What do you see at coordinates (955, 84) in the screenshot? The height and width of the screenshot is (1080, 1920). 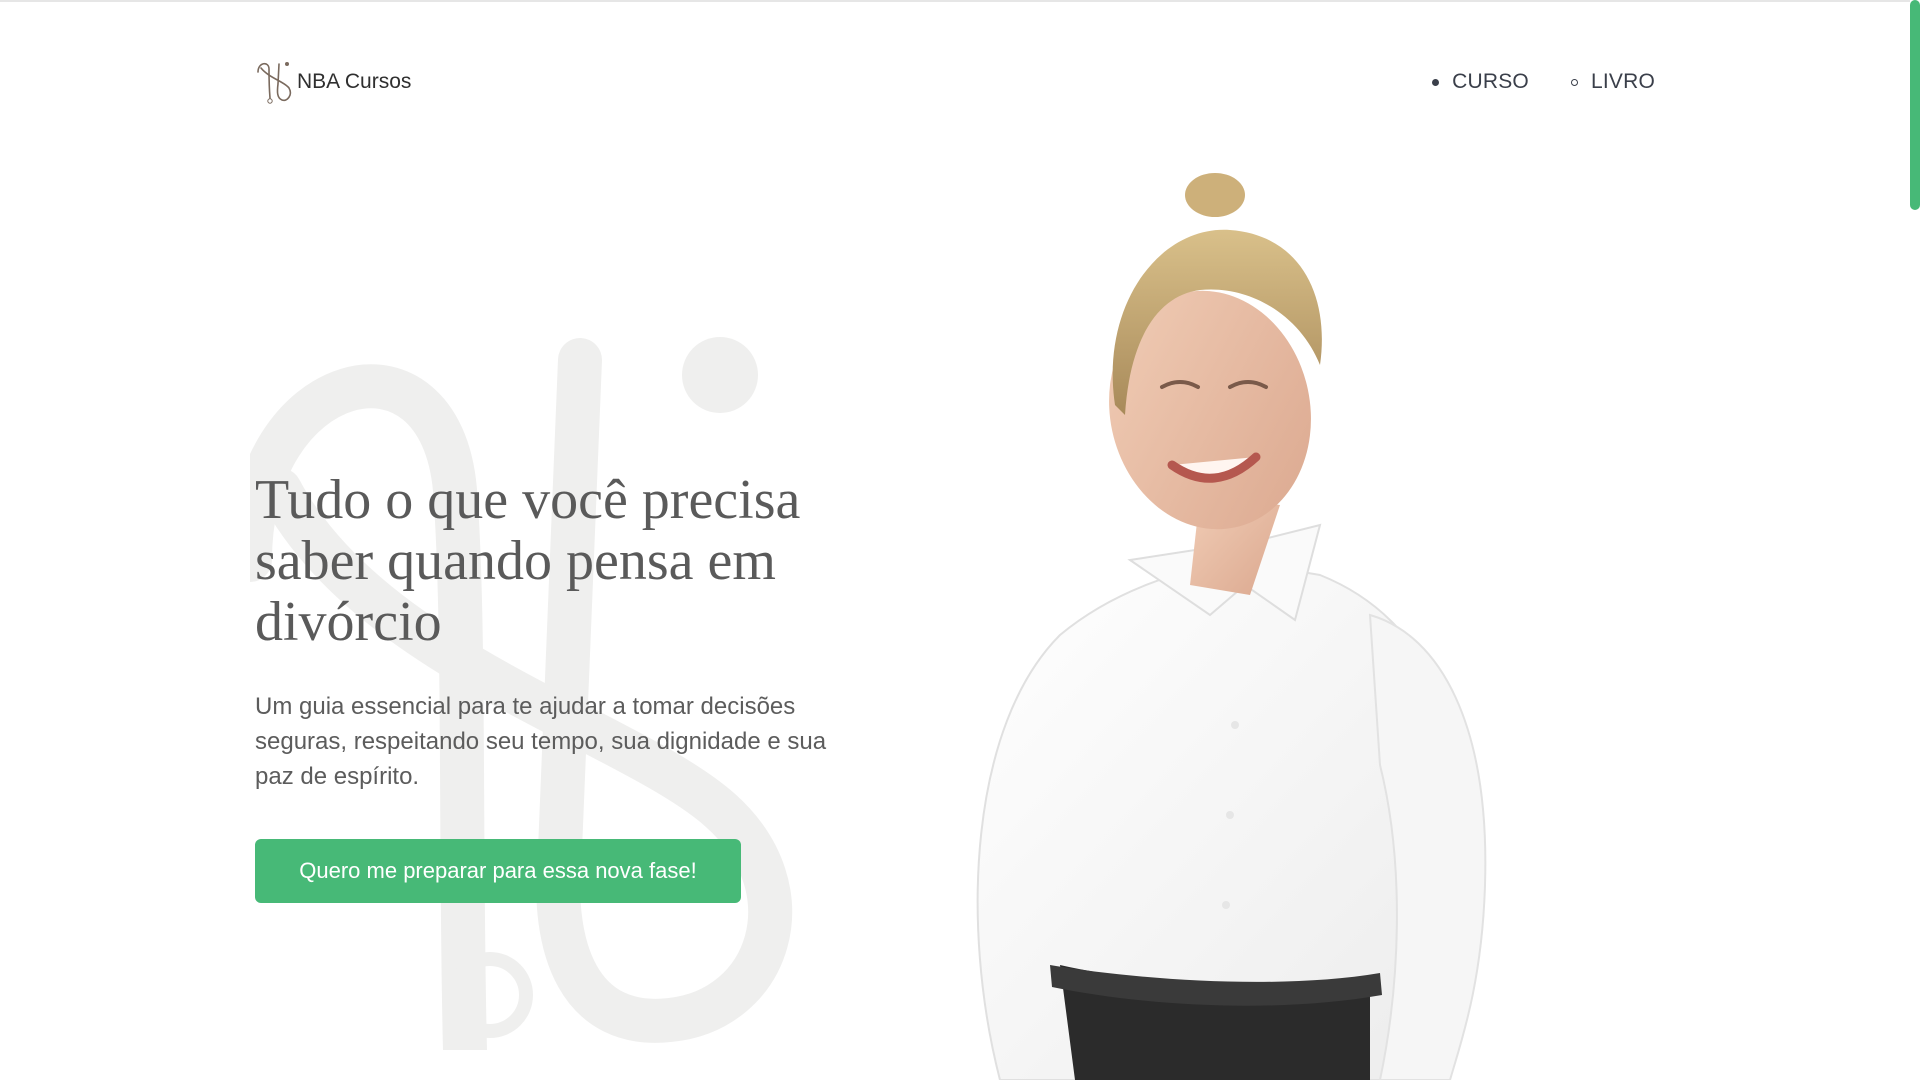 I see `site-header: NBA Cursos CURSO LIVRO` at bounding box center [955, 84].